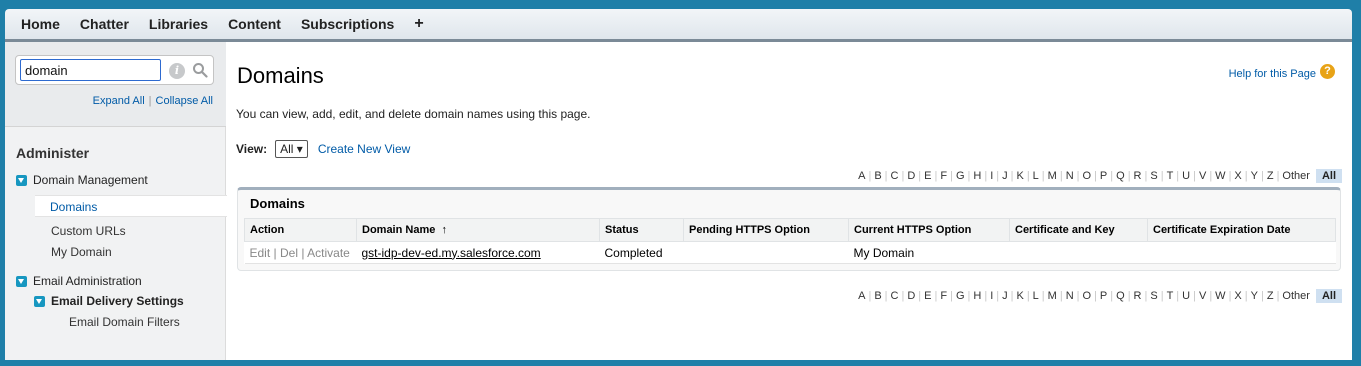 The height and width of the screenshot is (366, 1361). I want to click on tab-libraries: Libraries, so click(178, 24).